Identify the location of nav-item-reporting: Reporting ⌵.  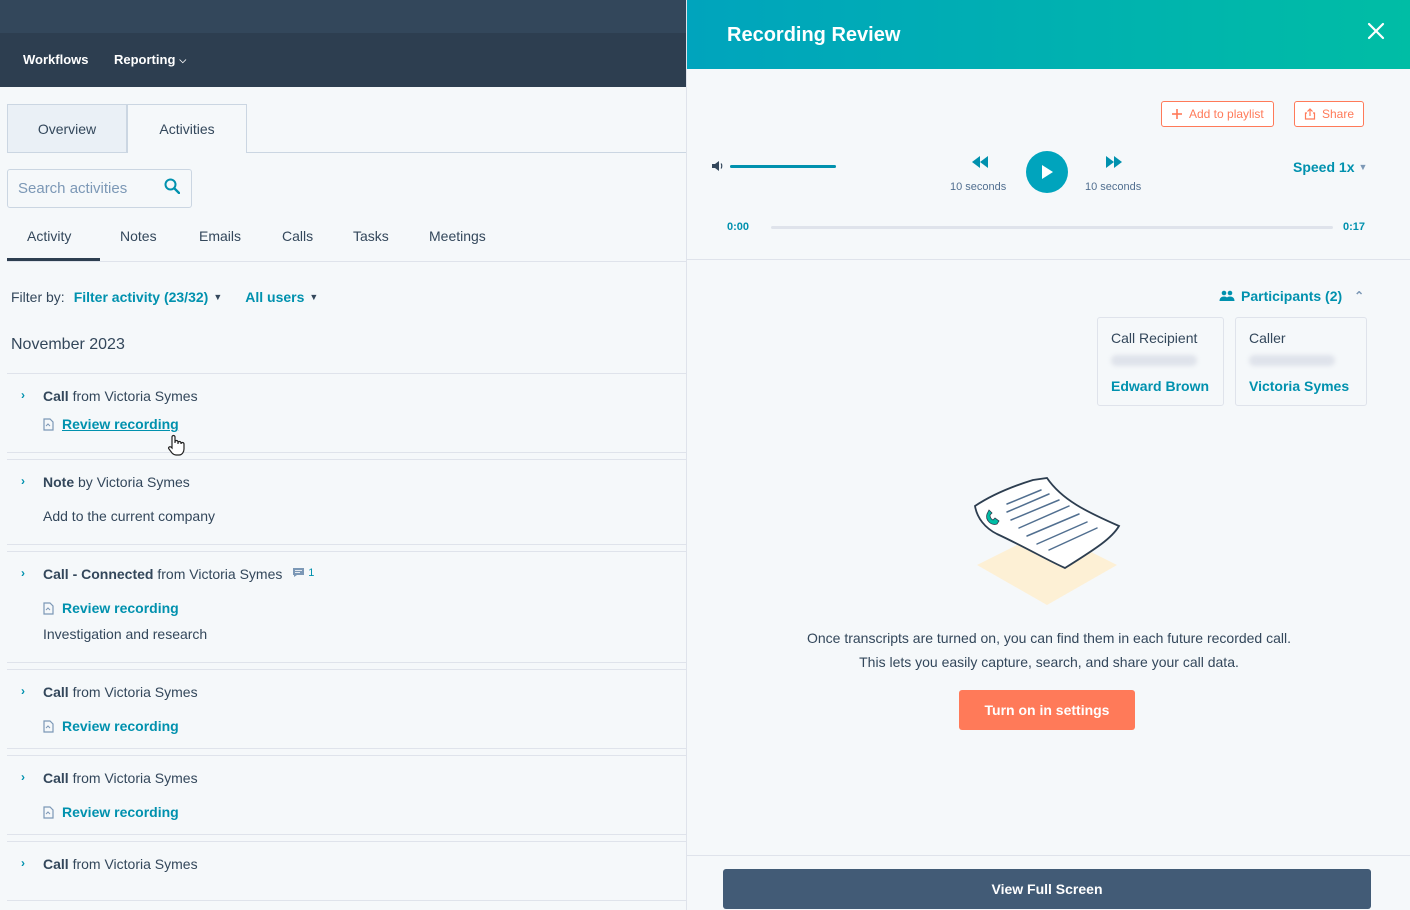
(150, 59).